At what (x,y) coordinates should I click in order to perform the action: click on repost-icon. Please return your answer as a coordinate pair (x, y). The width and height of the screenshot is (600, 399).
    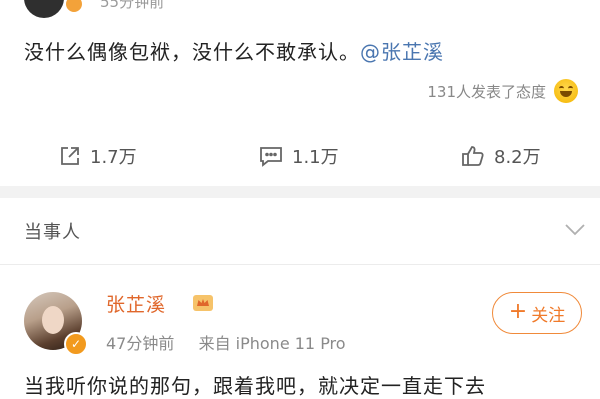
    Looking at the image, I should click on (70, 156).